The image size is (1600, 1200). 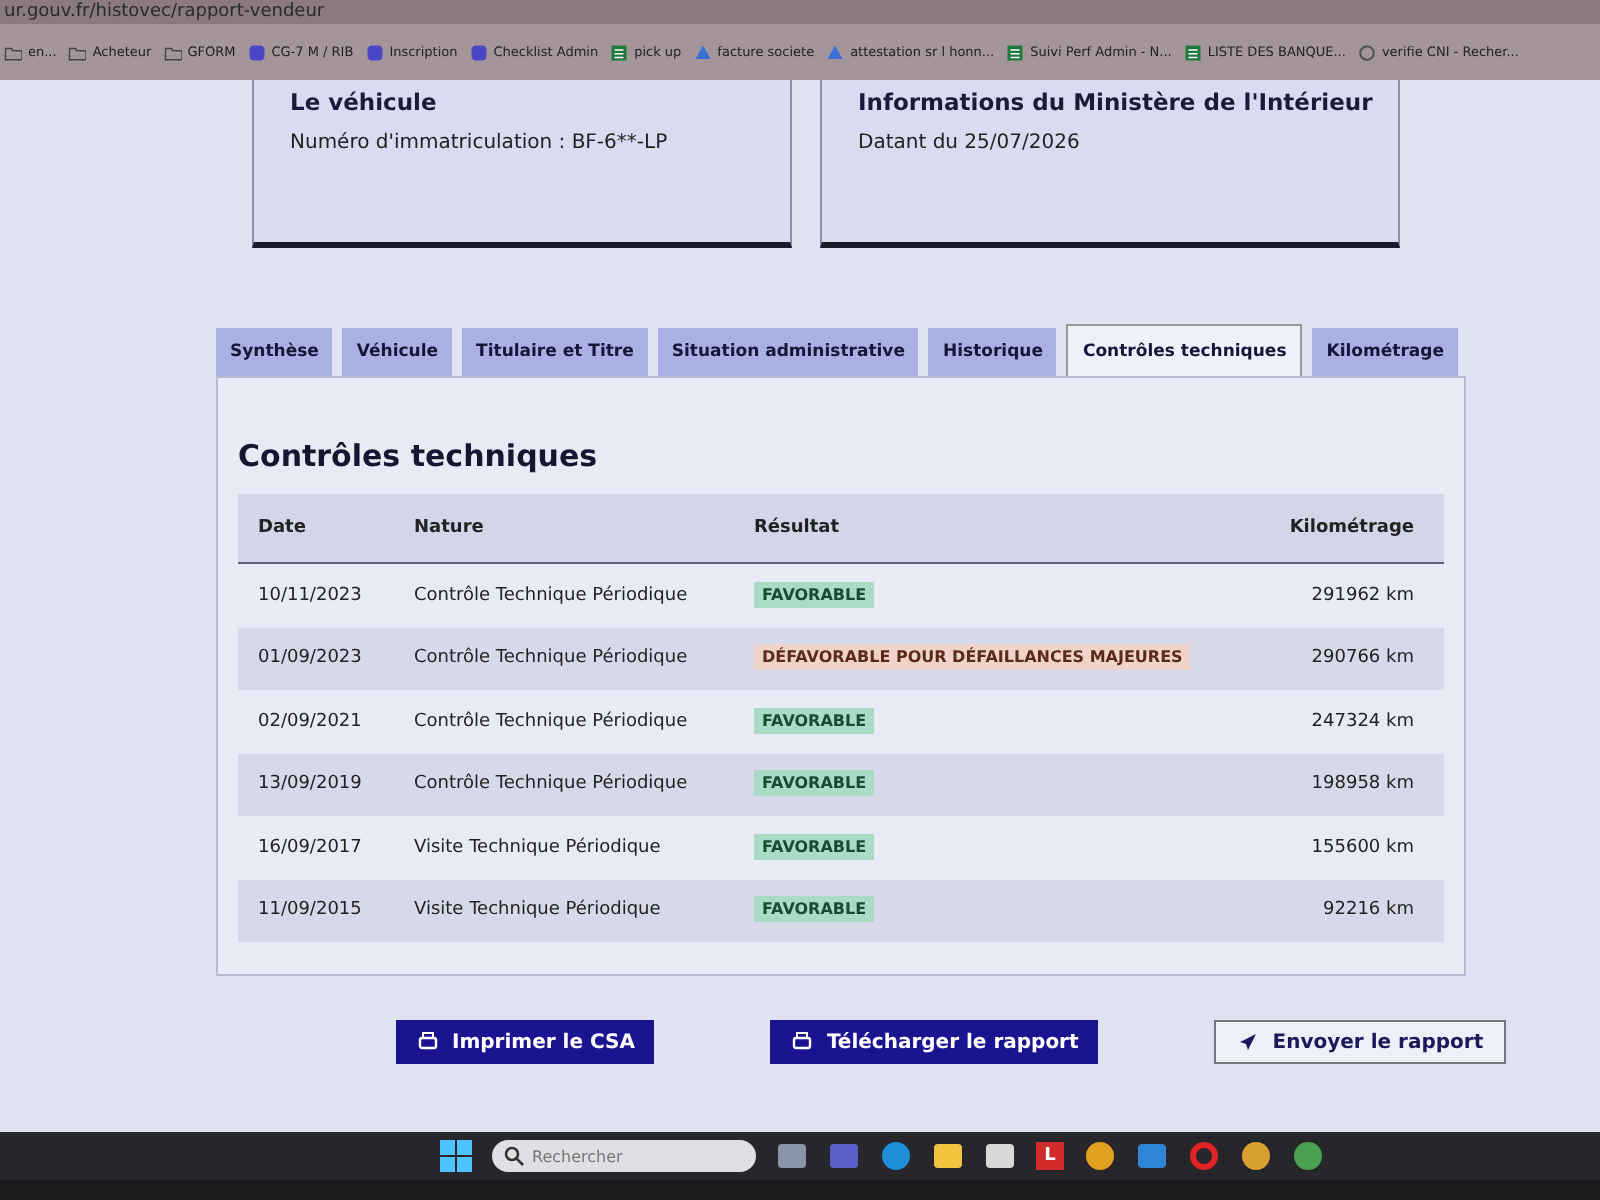 What do you see at coordinates (480, 143) in the screenshot?
I see `card-text: Numéro d'immatriculation : BF-6**-LP` at bounding box center [480, 143].